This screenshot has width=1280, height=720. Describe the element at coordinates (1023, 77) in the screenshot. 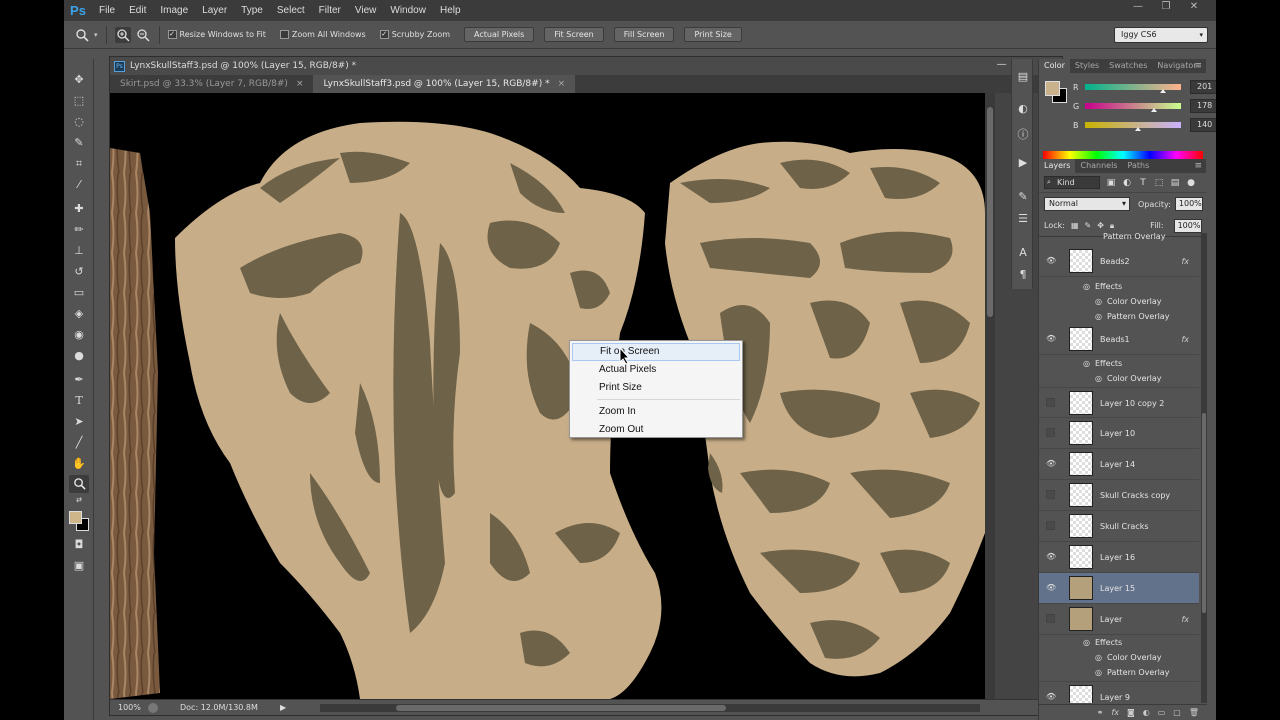

I see `history-panel-icon: ▤` at that location.